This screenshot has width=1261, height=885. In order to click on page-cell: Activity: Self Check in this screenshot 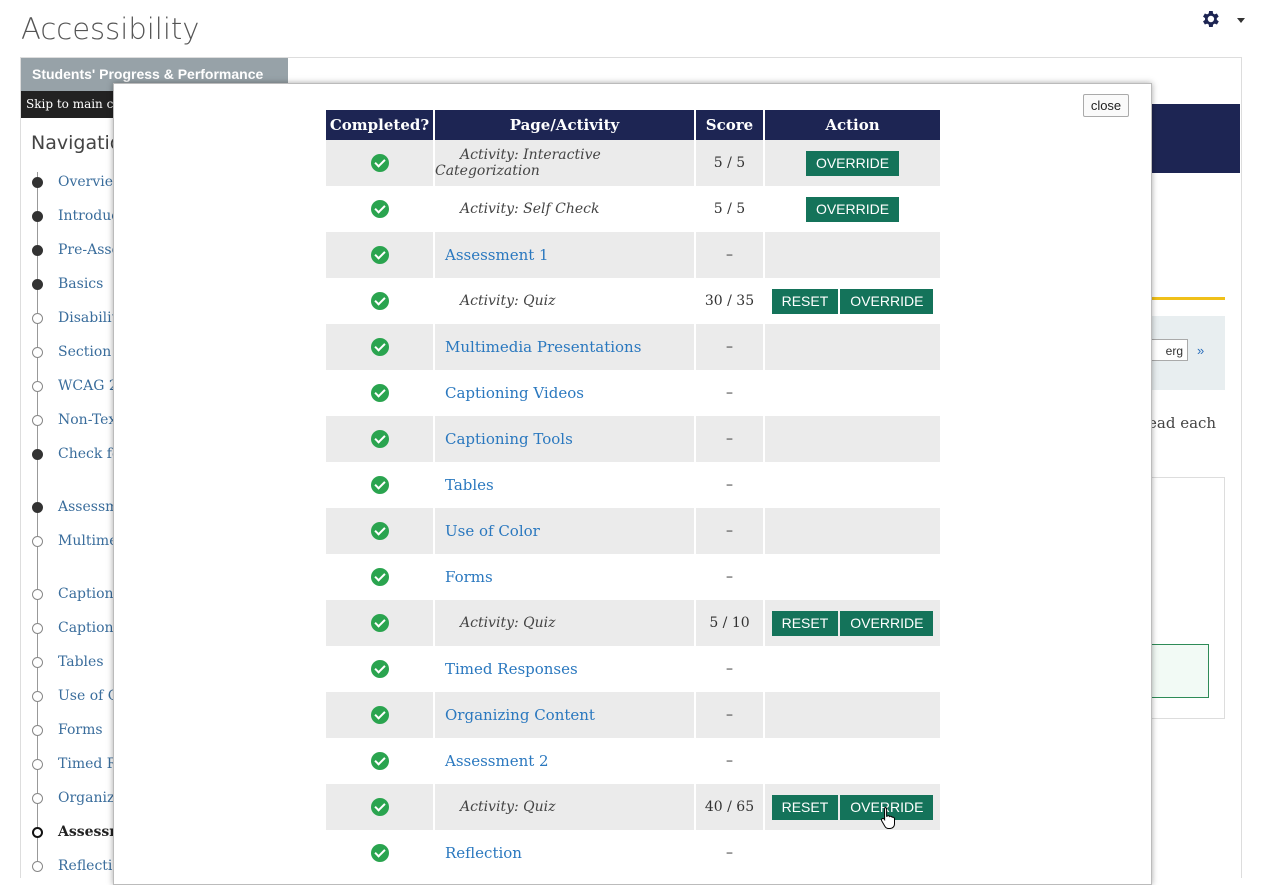, I will do `click(564, 209)`.